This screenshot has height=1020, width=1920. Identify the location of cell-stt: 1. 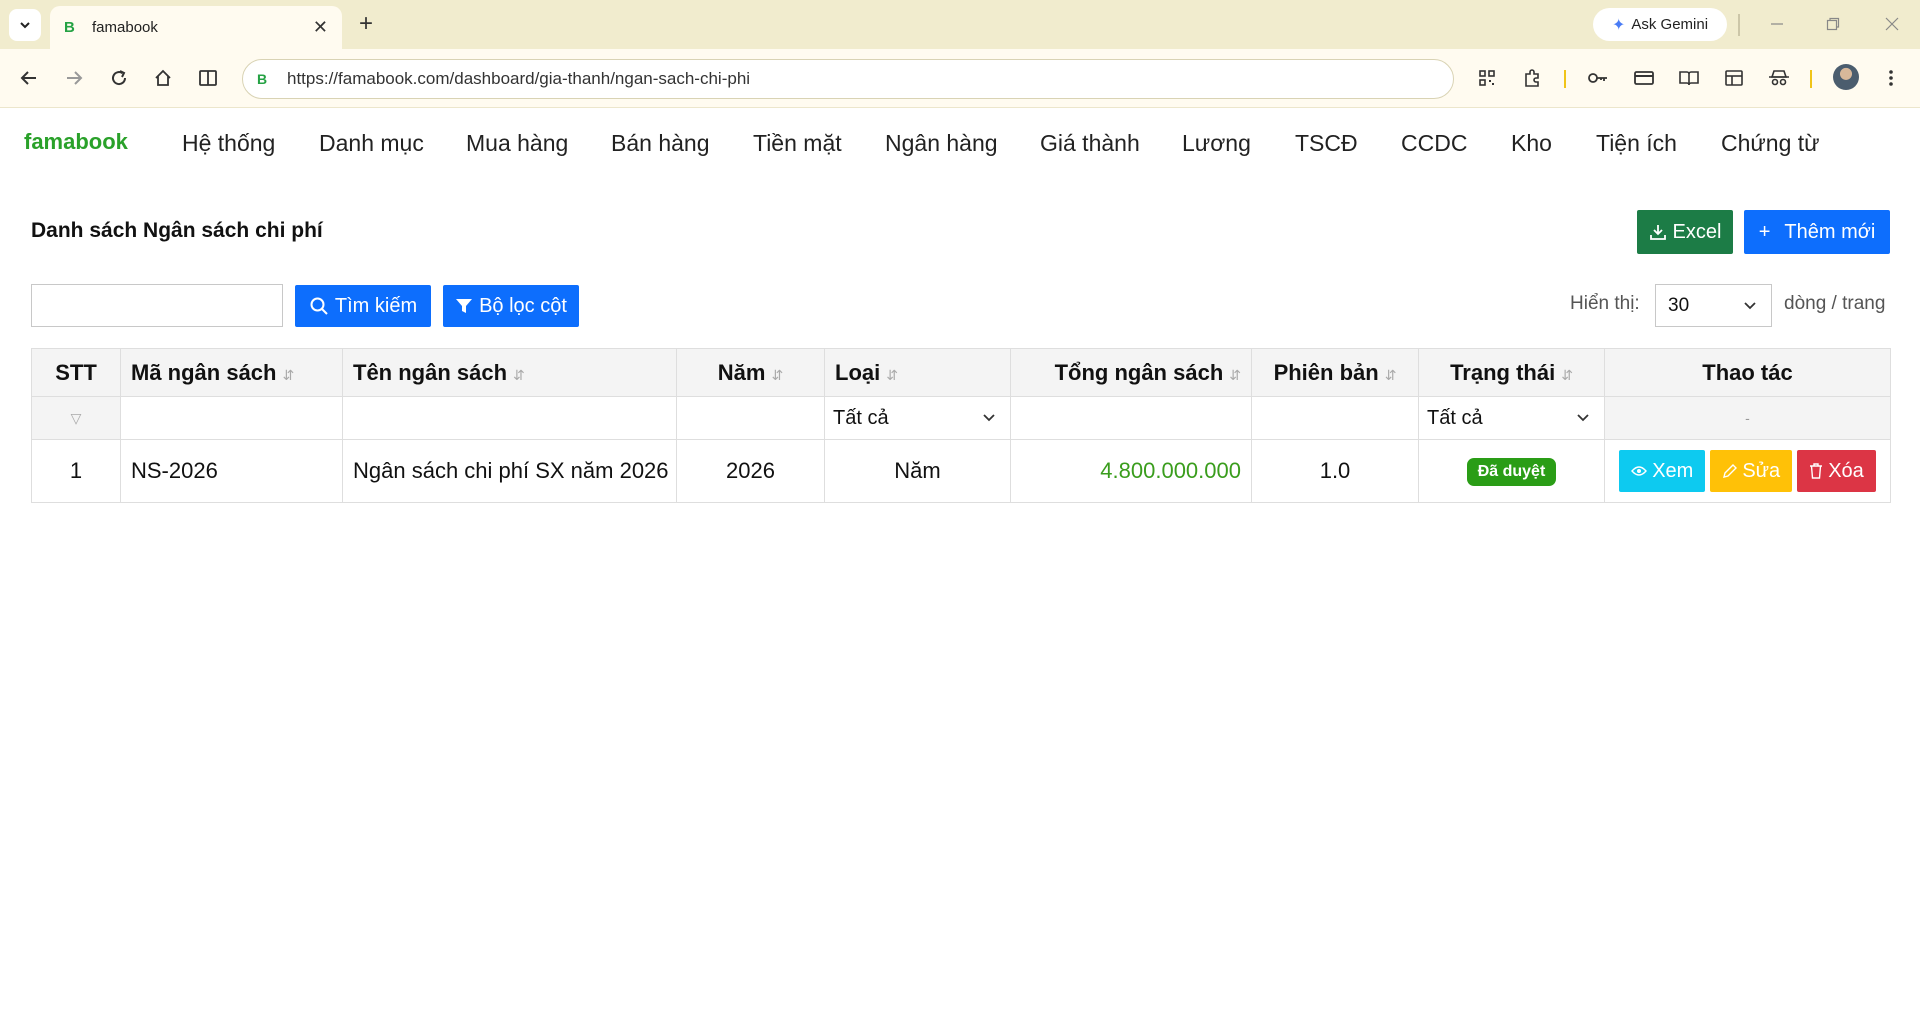
(76, 471).